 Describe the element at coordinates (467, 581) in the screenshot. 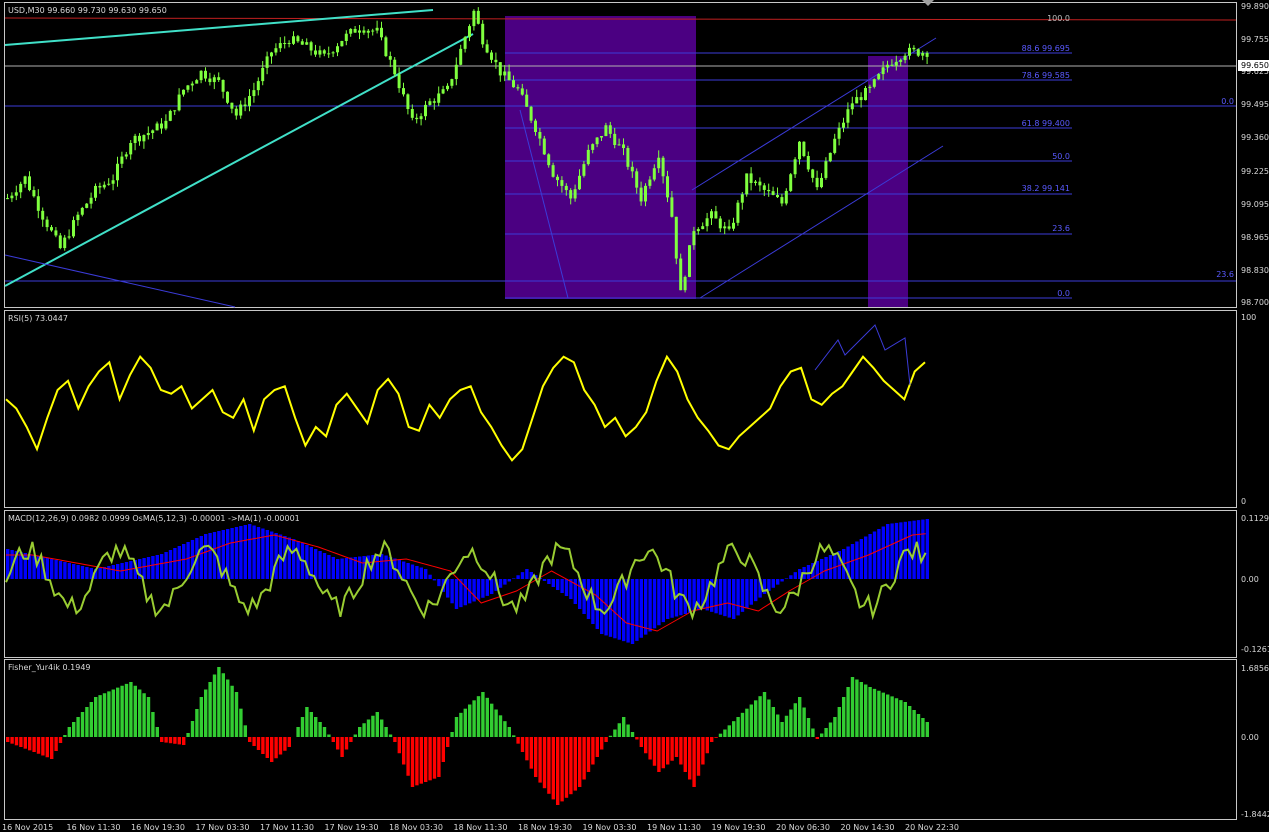

I see `macd-histogram` at that location.